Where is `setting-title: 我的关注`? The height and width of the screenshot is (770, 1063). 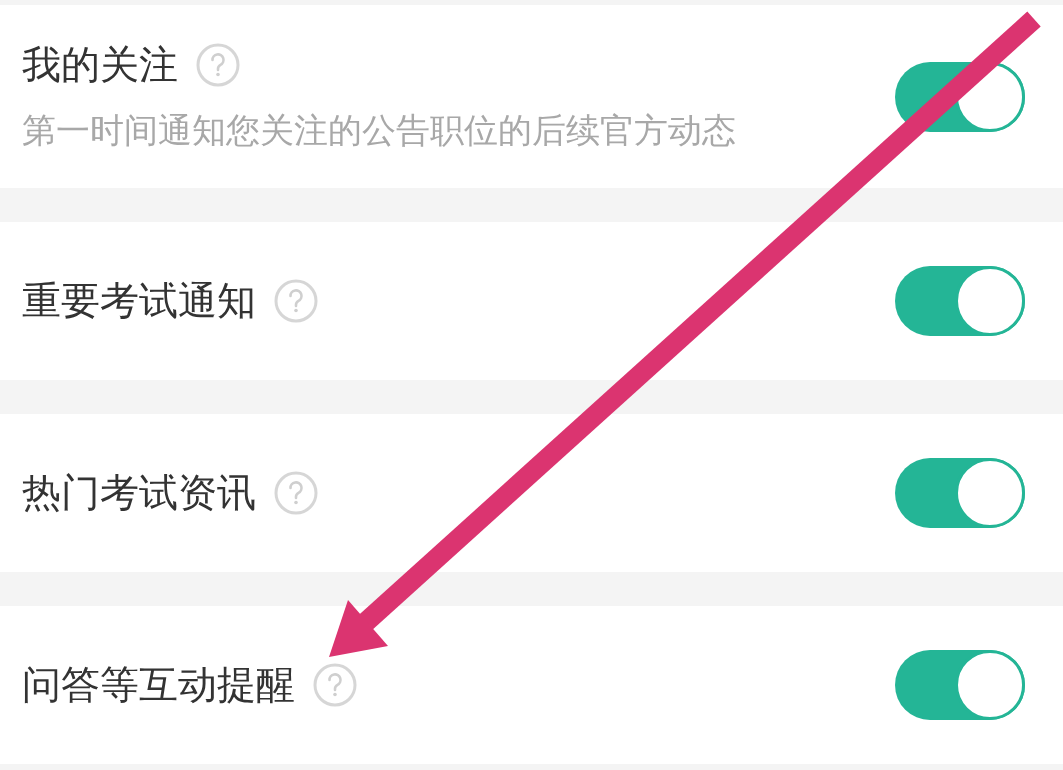
setting-title: 我的关注 is located at coordinates (100, 65).